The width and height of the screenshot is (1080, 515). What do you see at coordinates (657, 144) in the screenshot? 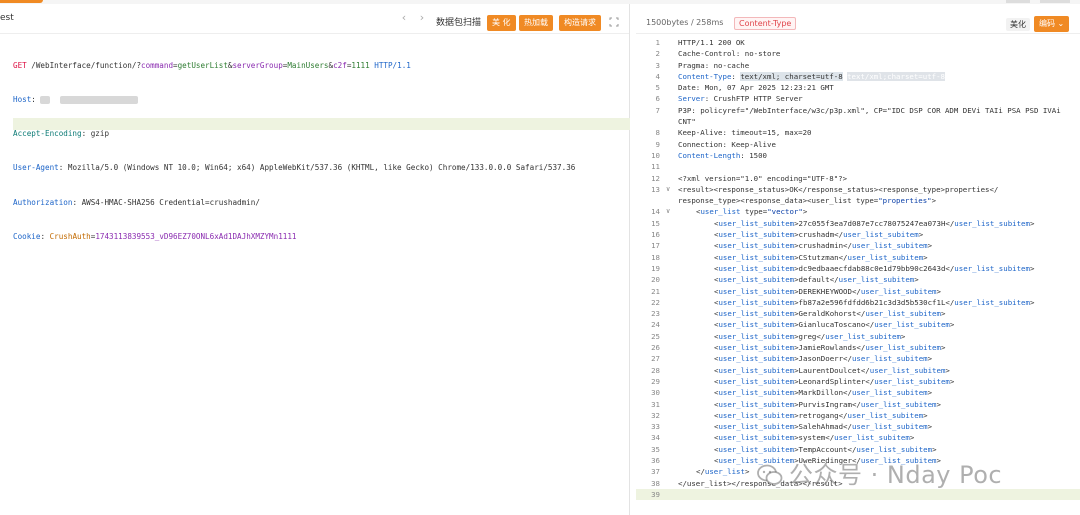
I see `line-number: 9` at bounding box center [657, 144].